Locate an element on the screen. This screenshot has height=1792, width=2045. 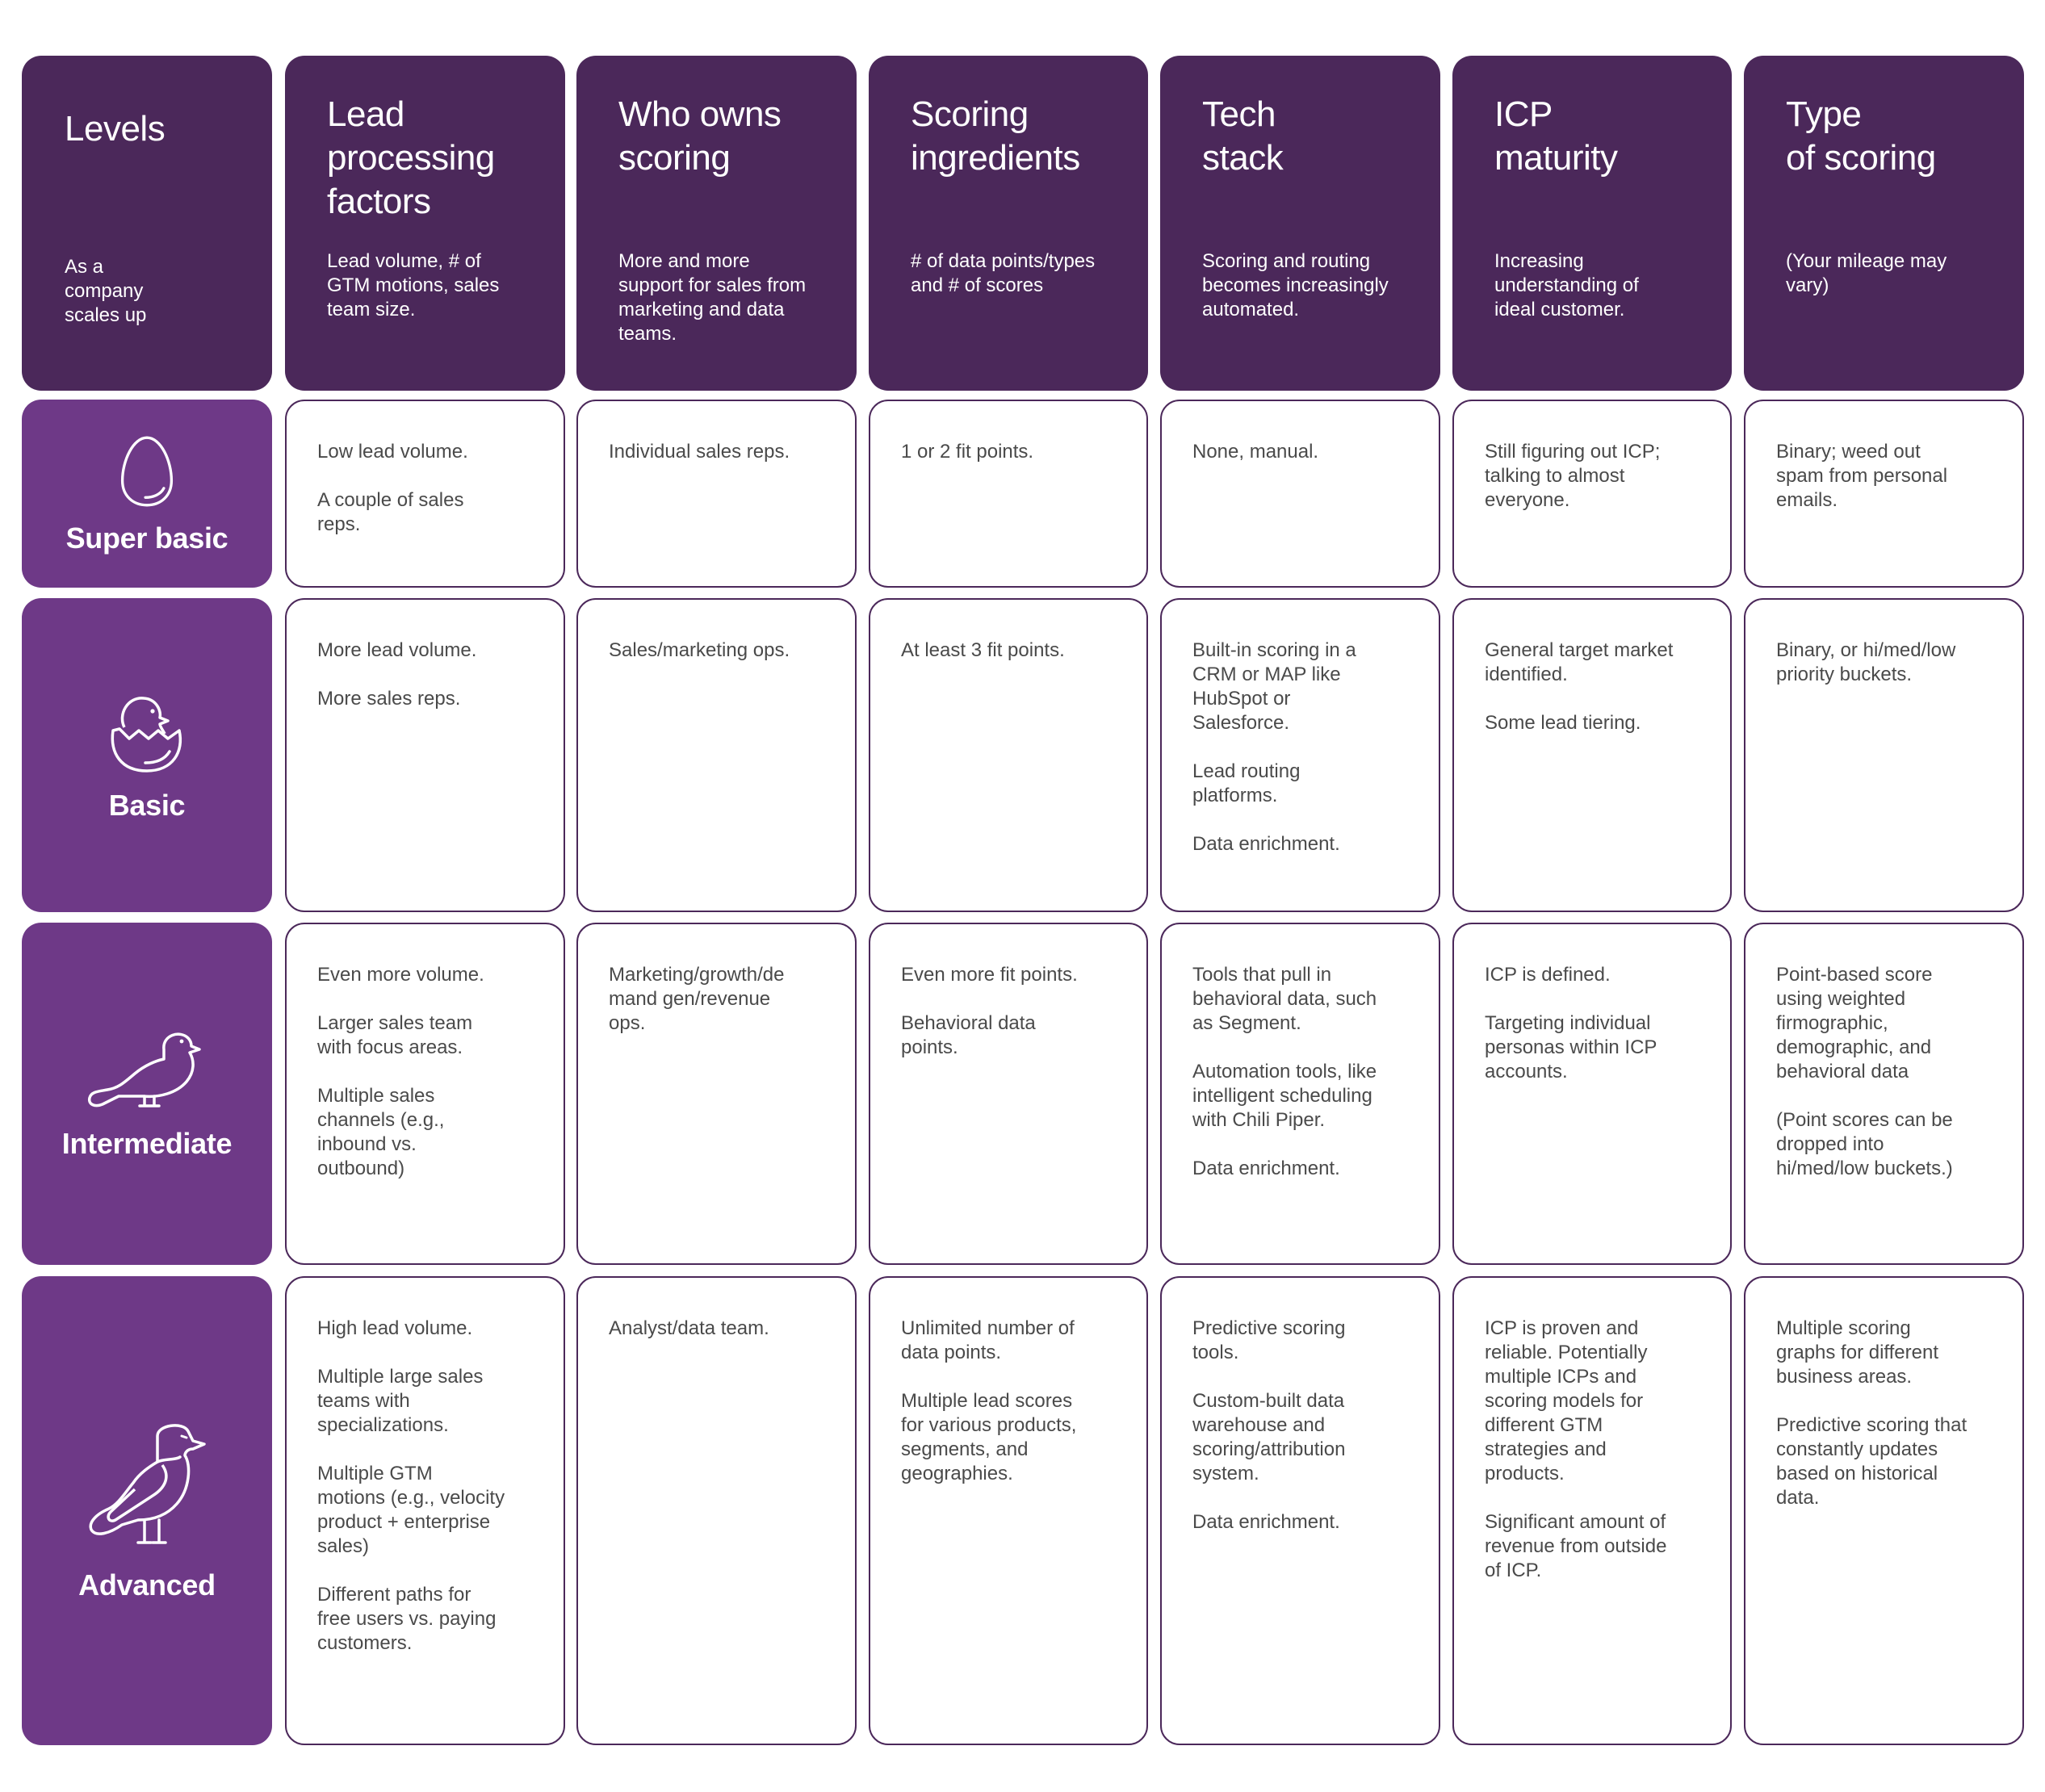
level-name: Advanced is located at coordinates (147, 1584).